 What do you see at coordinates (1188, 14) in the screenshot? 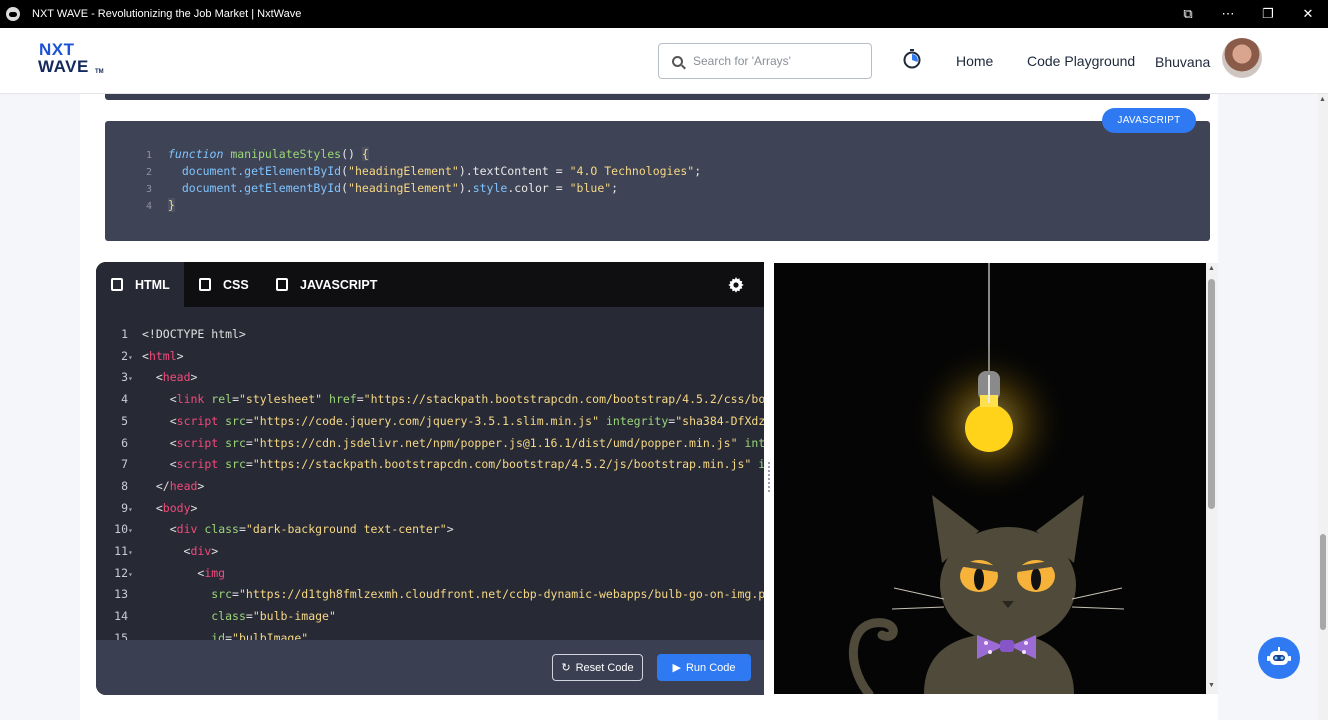
I see `cast-icon: ⧉` at bounding box center [1188, 14].